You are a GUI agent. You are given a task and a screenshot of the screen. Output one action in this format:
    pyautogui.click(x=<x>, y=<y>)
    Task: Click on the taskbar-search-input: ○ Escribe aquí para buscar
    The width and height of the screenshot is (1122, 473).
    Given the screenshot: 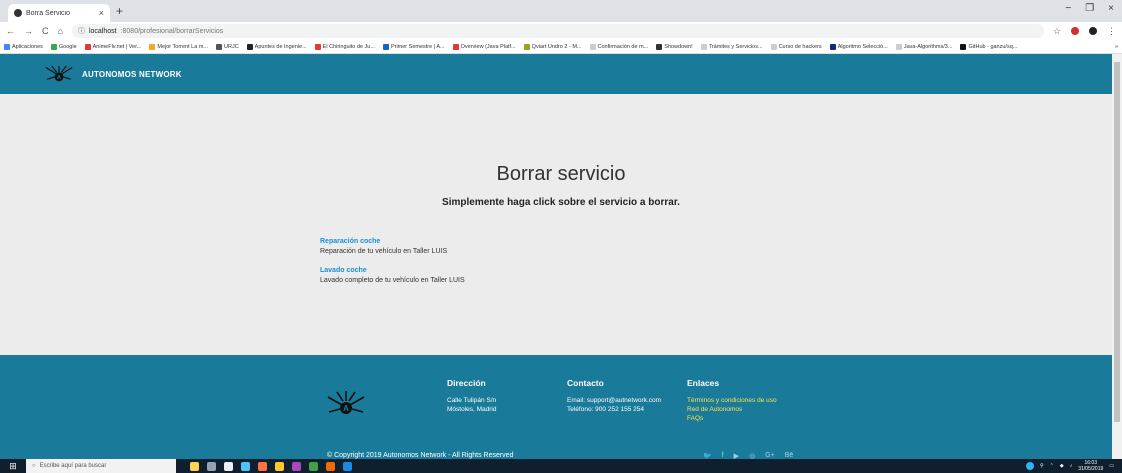 What is the action you would take?
    pyautogui.click(x=101, y=466)
    